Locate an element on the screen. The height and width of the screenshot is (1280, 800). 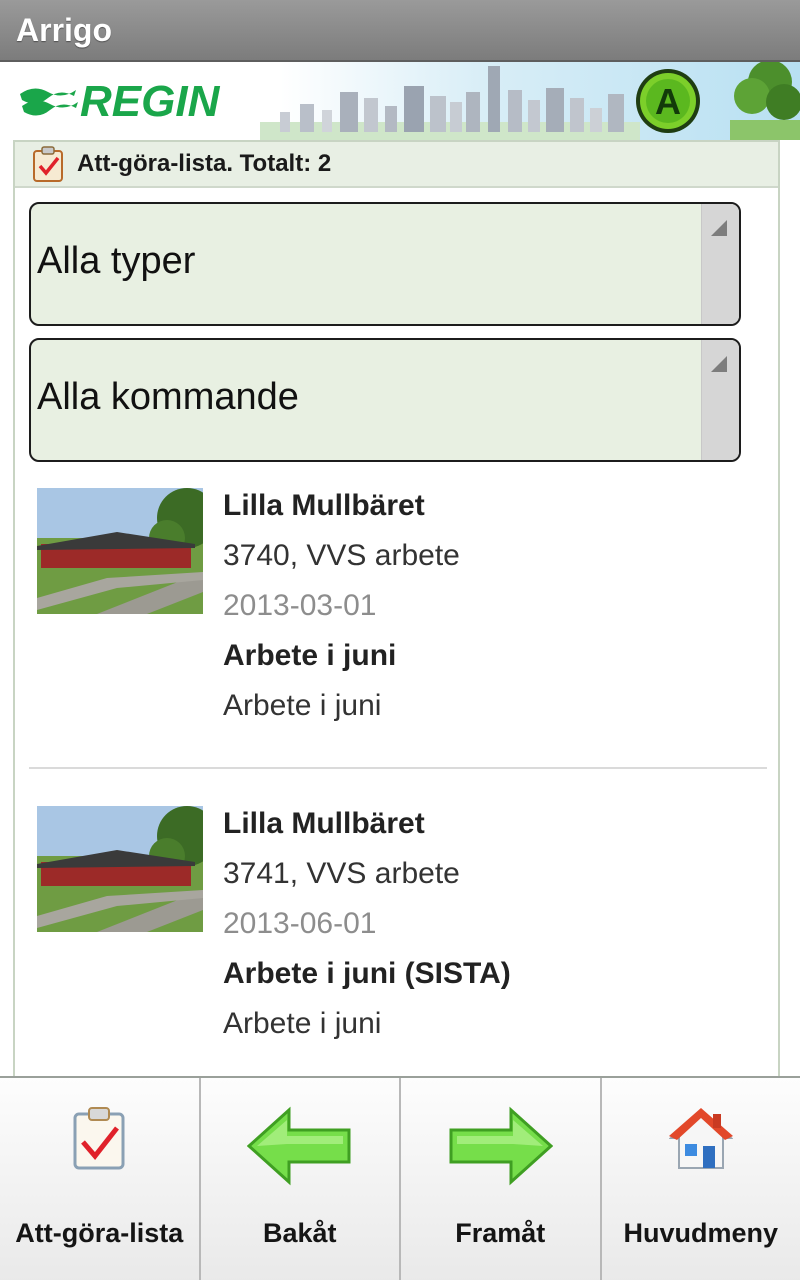
city-skyline-image is located at coordinates (450, 103).